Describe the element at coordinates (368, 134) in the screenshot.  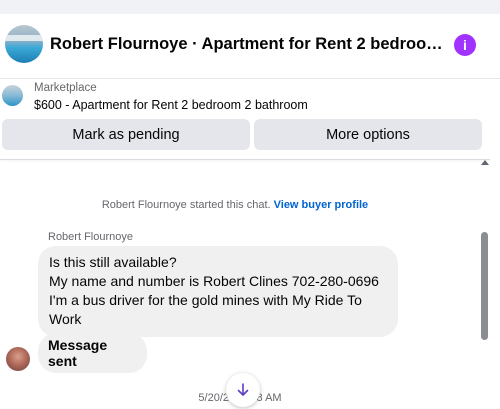
I see `more-options-button: More options` at that location.